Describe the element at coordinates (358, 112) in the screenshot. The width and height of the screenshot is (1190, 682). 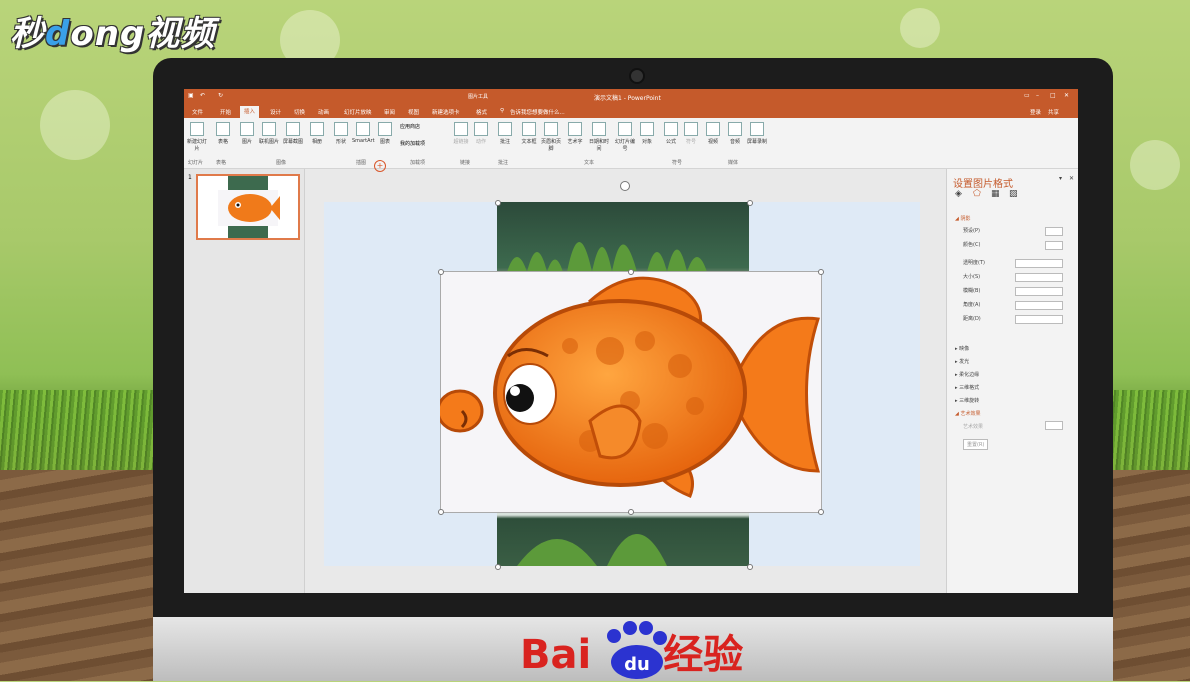
I see `tab-slideshow: 幻灯片放映` at that location.